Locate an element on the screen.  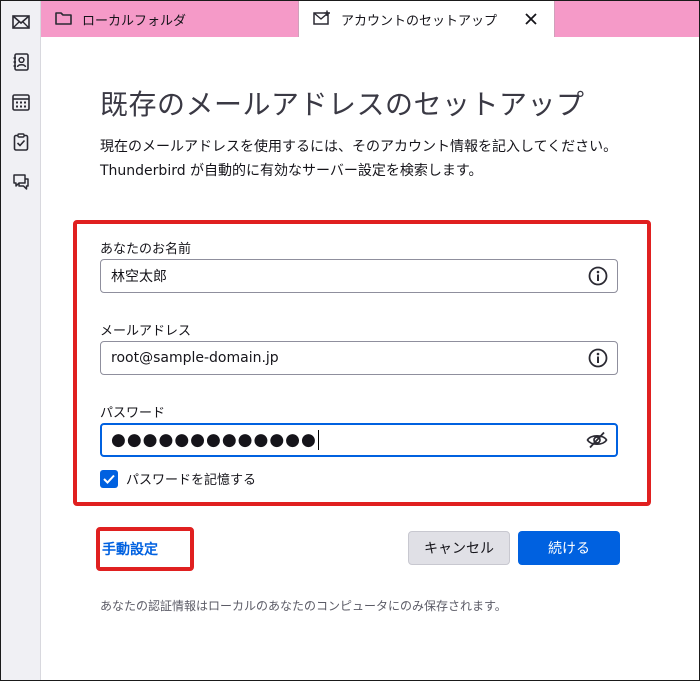
spaces-toolbar is located at coordinates (21, 340).